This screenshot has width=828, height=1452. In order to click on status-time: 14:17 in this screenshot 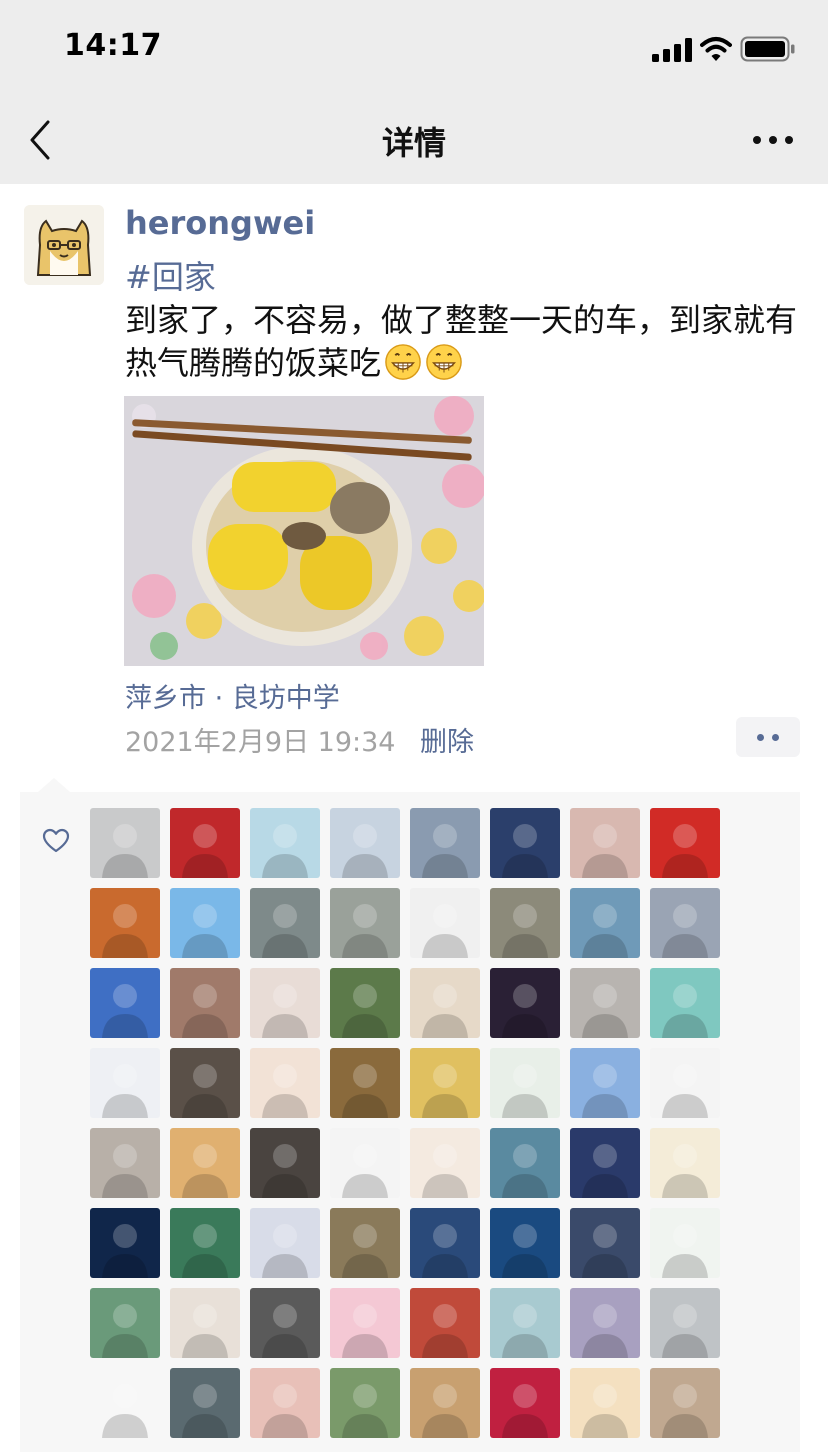, I will do `click(113, 45)`.